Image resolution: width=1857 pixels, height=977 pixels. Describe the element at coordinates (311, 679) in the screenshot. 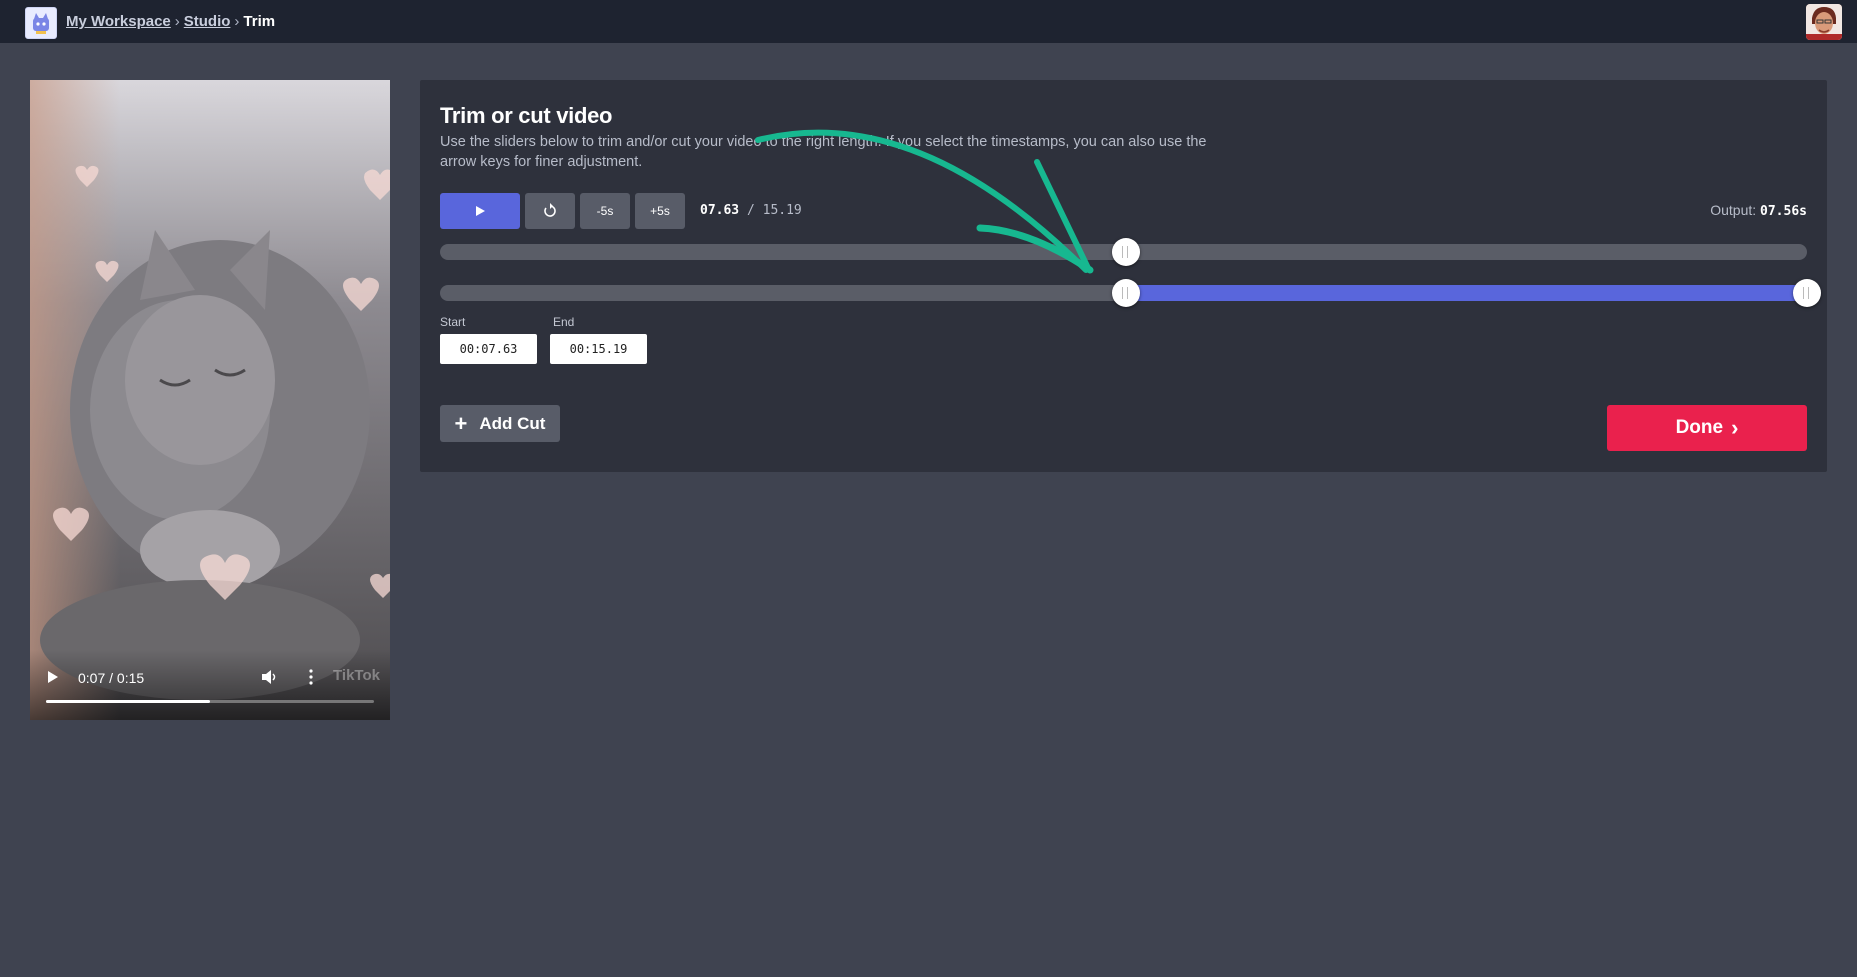

I see `more-options-icon` at that location.